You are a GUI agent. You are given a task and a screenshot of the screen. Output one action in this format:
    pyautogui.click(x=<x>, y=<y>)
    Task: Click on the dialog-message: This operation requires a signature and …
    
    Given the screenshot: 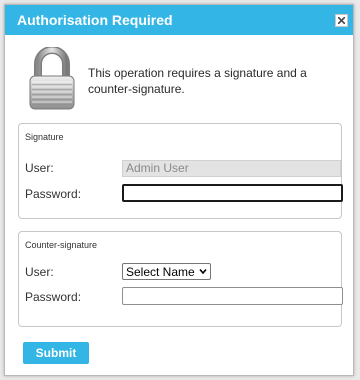 What is the action you would take?
    pyautogui.click(x=197, y=81)
    